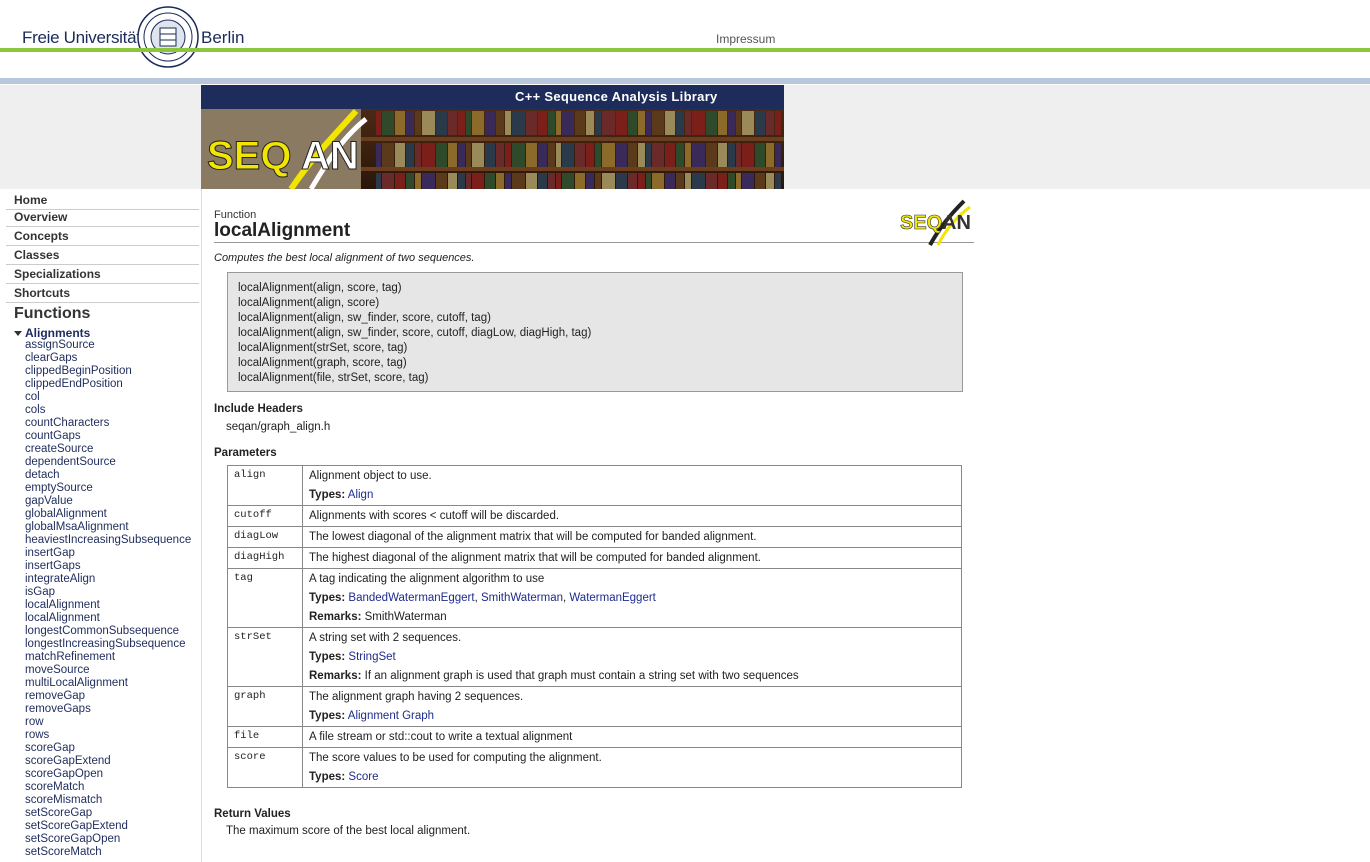  I want to click on nav-function-item: globalMsaAlignment, so click(108, 527).